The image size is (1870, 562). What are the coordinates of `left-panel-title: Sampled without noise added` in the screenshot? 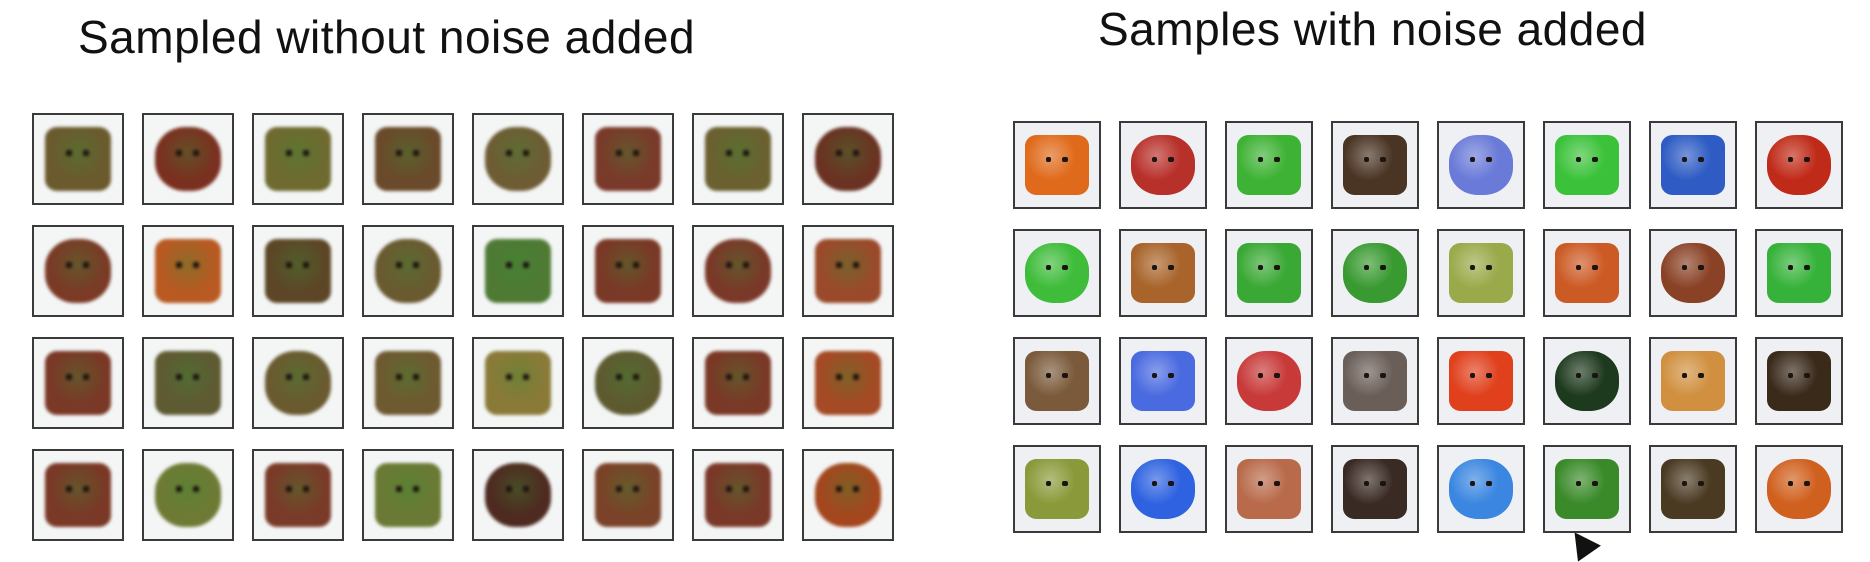 It's located at (387, 37).